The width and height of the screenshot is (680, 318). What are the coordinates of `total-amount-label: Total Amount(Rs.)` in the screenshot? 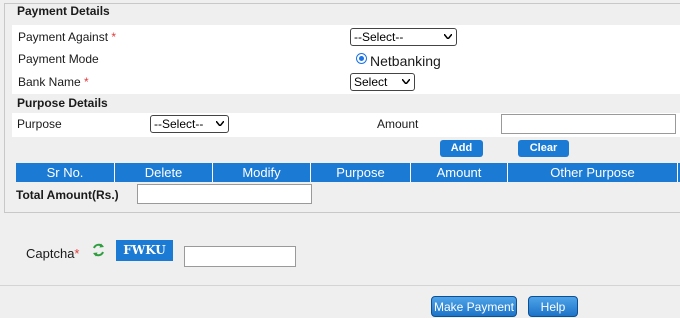 It's located at (67, 195).